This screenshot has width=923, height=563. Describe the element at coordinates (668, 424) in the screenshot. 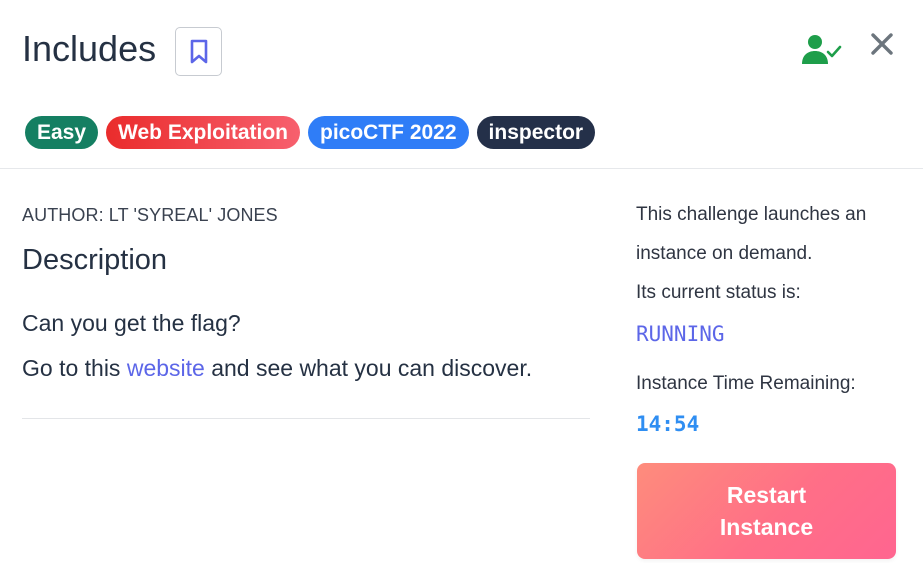

I see `time-remaining-value: 14:54` at that location.